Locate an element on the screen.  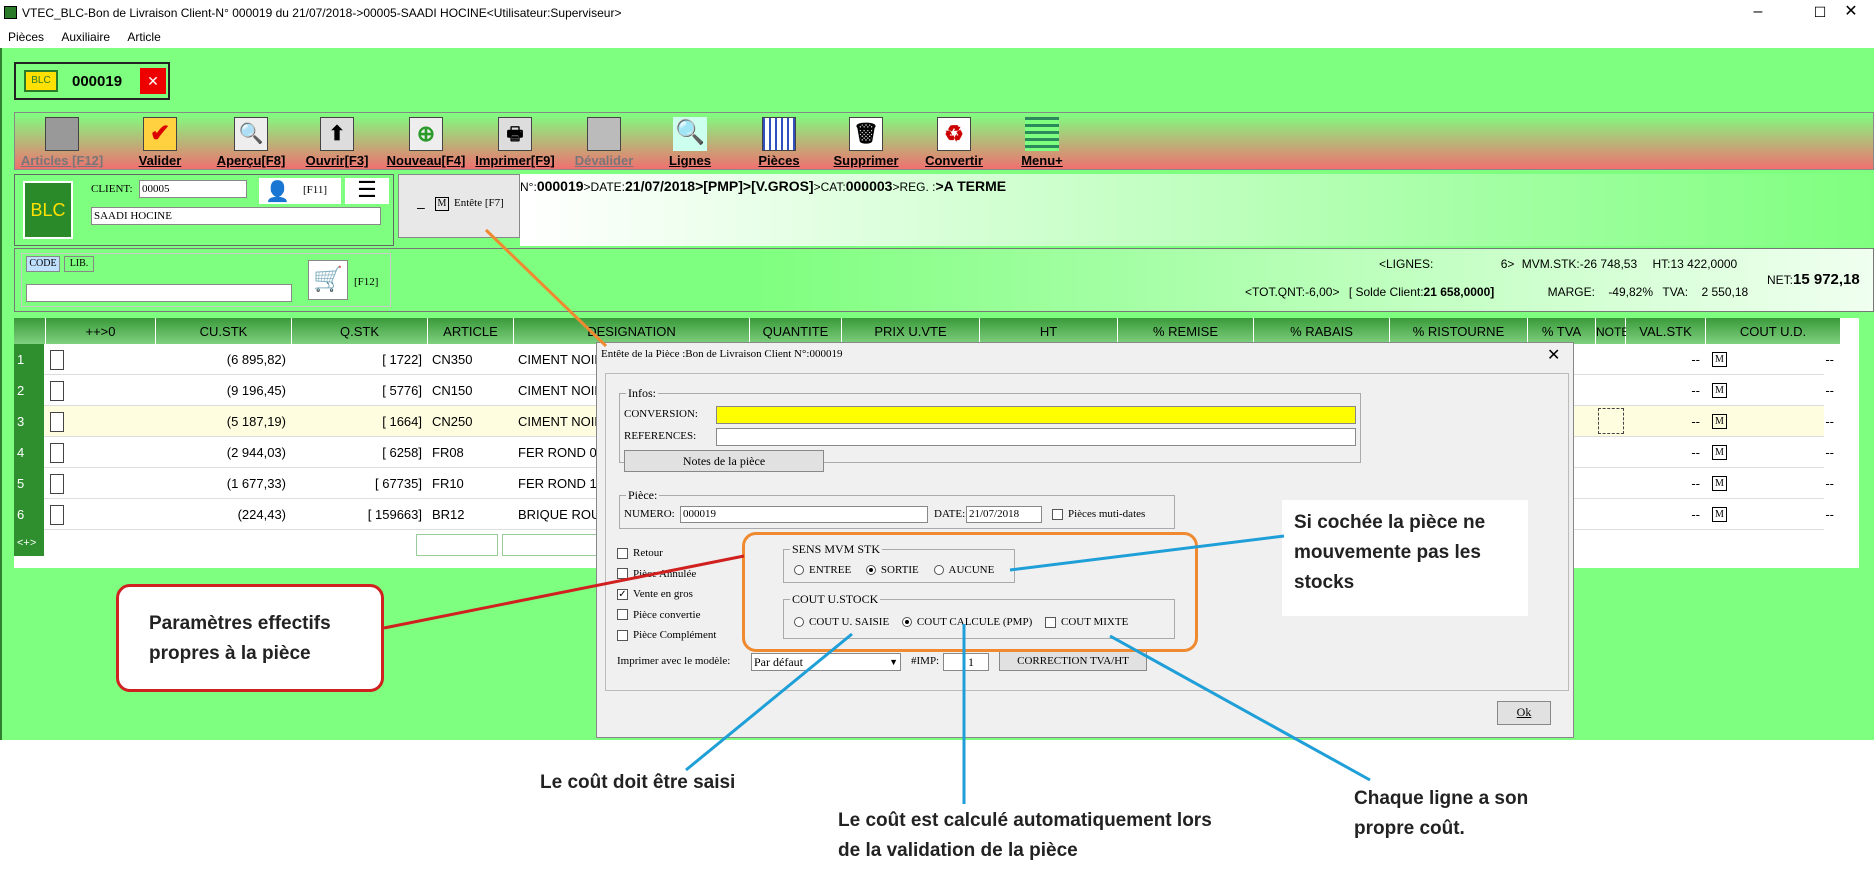
red-arrow is located at coordinates (564, 592).